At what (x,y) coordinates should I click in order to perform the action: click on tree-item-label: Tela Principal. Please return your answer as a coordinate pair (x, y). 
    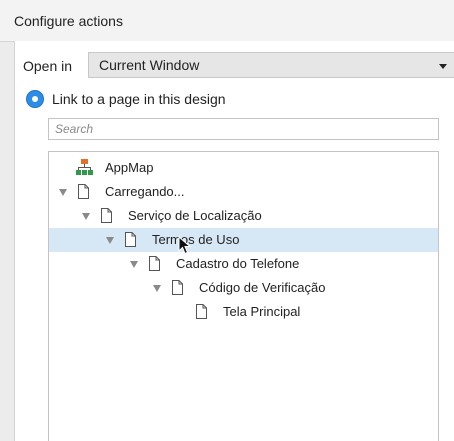
    Looking at the image, I should click on (262, 311).